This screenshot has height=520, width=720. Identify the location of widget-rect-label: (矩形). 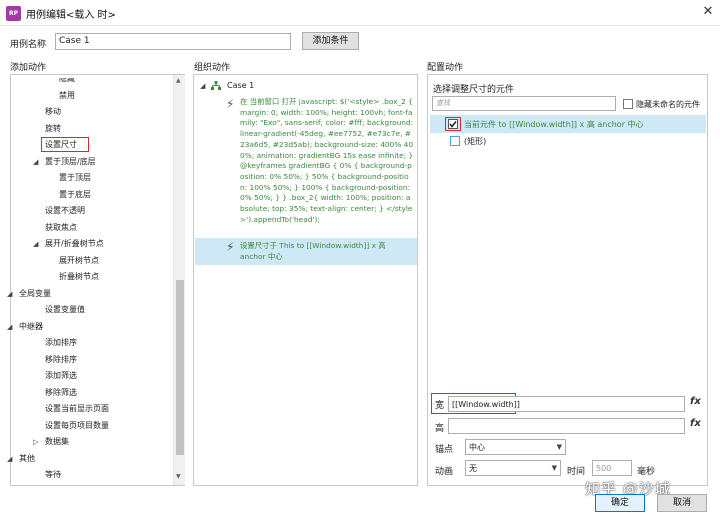
(475, 141).